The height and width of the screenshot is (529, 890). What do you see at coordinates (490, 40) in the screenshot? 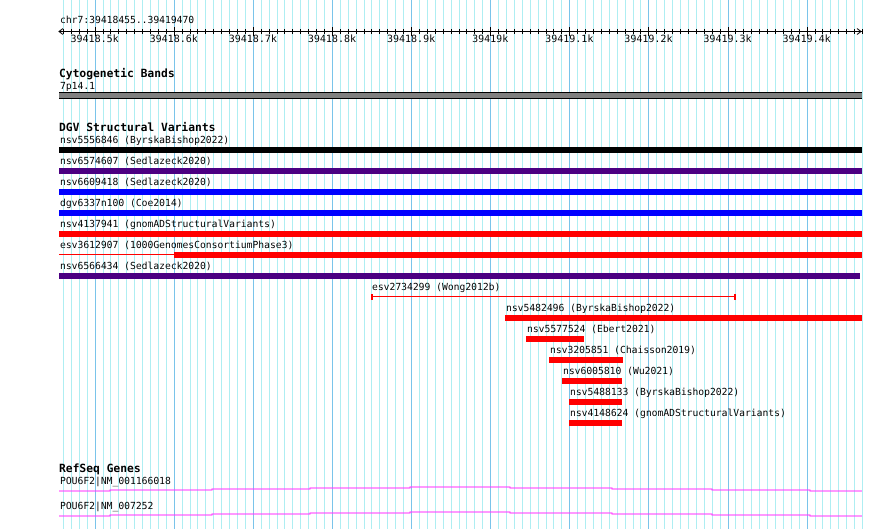
I see `ruler-tick-label: 39419k` at bounding box center [490, 40].